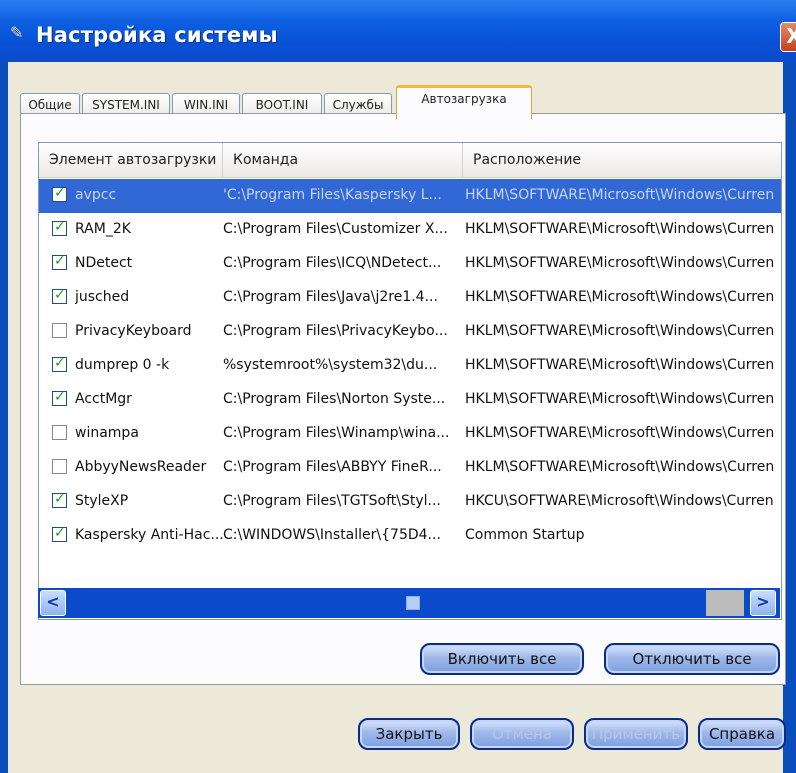 The height and width of the screenshot is (773, 796). I want to click on close-button: Закрыть, so click(409, 734).